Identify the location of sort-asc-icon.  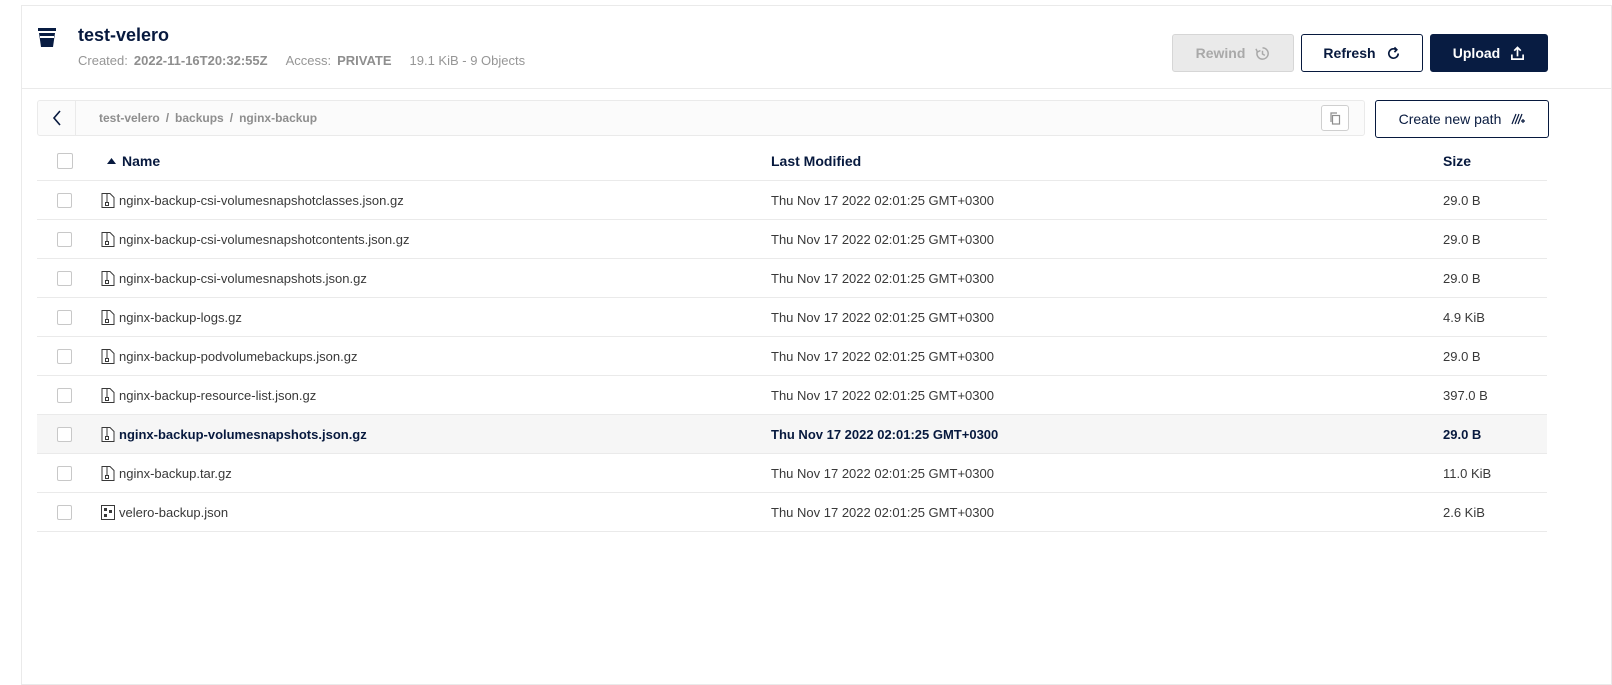
(111, 161).